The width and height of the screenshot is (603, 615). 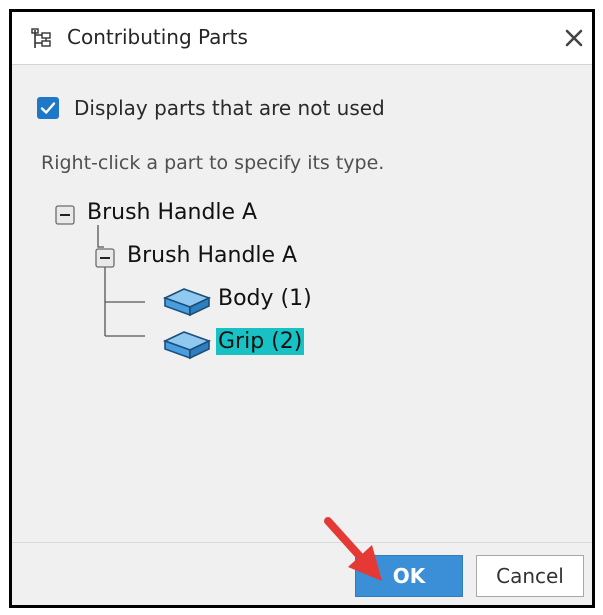 What do you see at coordinates (157, 37) in the screenshot?
I see `dialog-title: Contributing Parts` at bounding box center [157, 37].